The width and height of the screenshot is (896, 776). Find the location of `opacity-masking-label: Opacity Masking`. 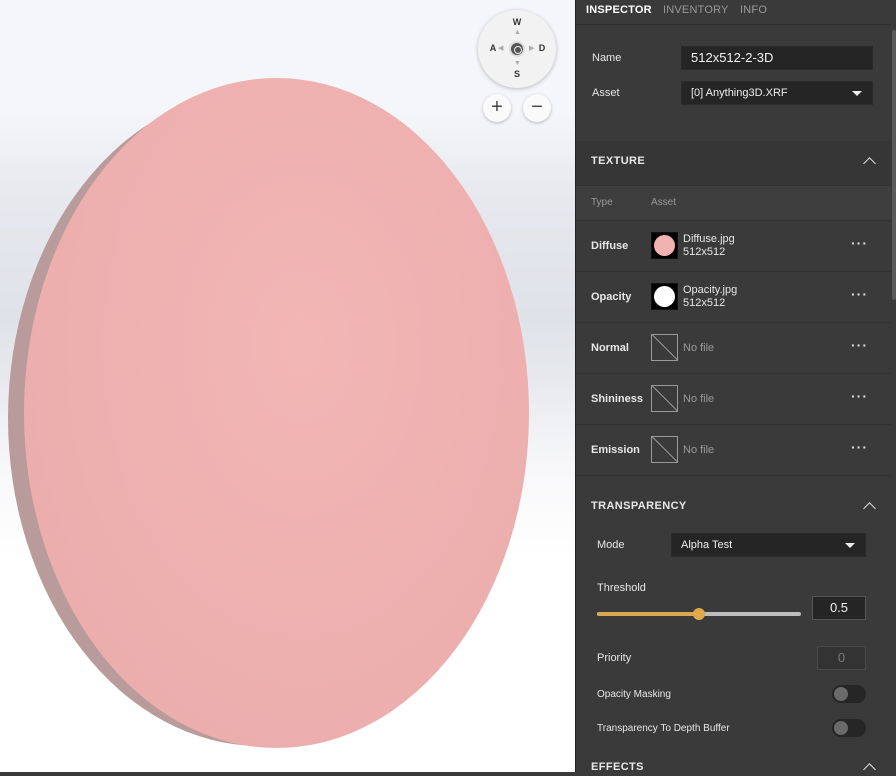

opacity-masking-label: Opacity Masking is located at coordinates (634, 694).